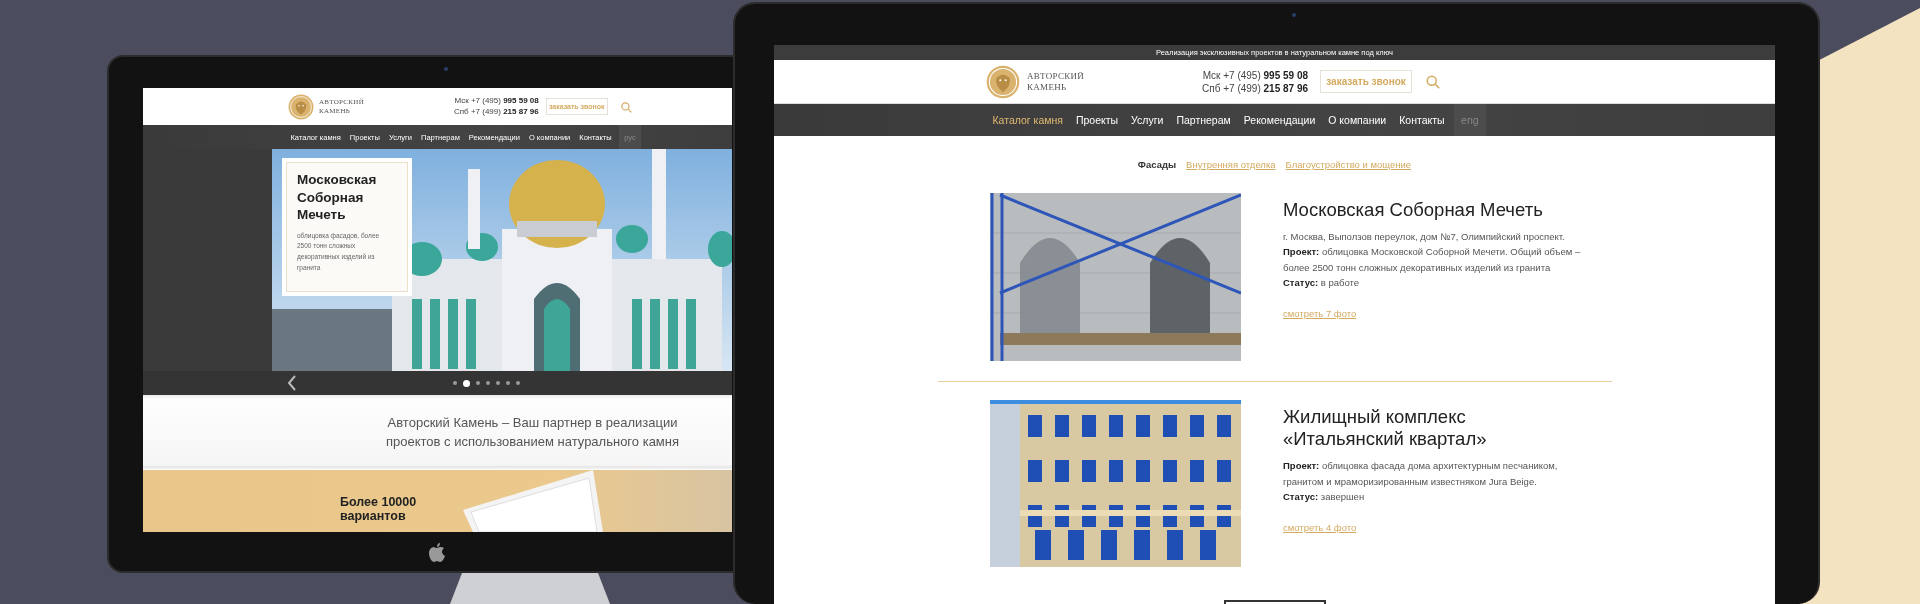 The image size is (1920, 604). What do you see at coordinates (1357, 120) in the screenshot?
I see `nav-link: О компании` at bounding box center [1357, 120].